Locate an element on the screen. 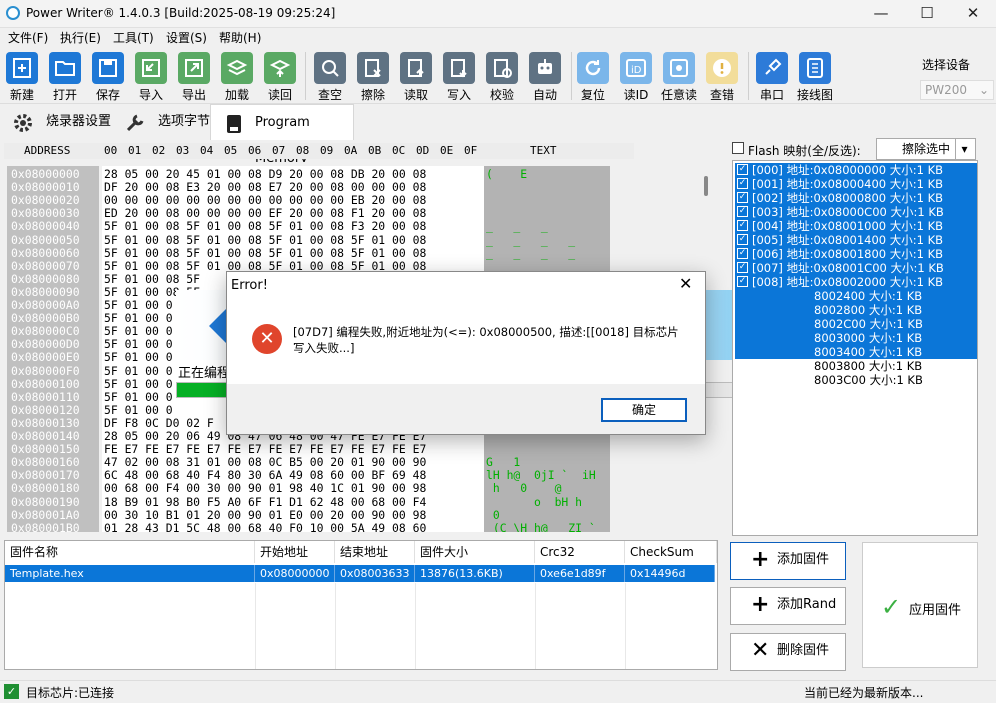 This screenshot has width=996, height=703. tab-bar: 烧录器设置 选项字节 Program Memory is located at coordinates (365, 135).